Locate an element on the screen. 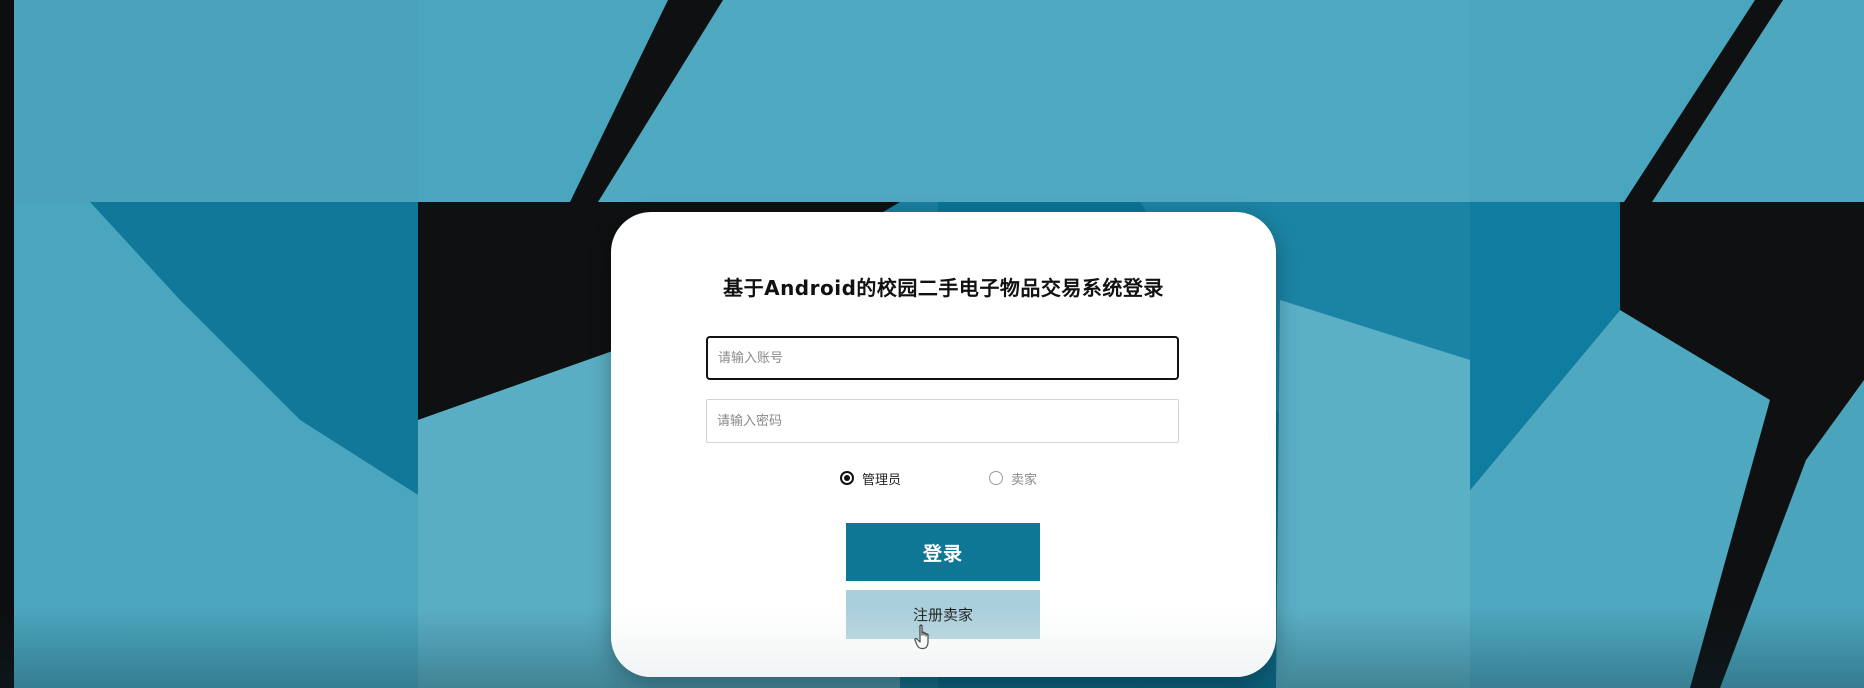 This screenshot has height=688, width=1864. radio-checked-icon is located at coordinates (847, 478).